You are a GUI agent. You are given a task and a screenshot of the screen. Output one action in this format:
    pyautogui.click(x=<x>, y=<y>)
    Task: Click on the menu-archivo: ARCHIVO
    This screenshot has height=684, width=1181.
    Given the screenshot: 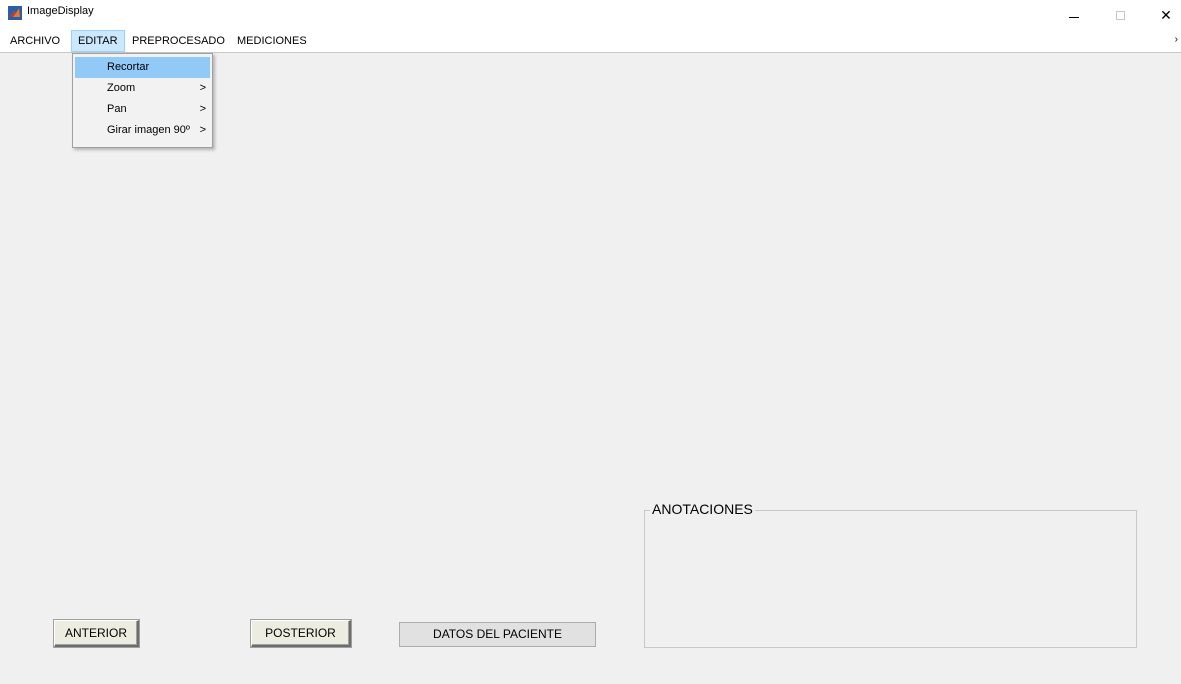 What is the action you would take?
    pyautogui.click(x=35, y=41)
    